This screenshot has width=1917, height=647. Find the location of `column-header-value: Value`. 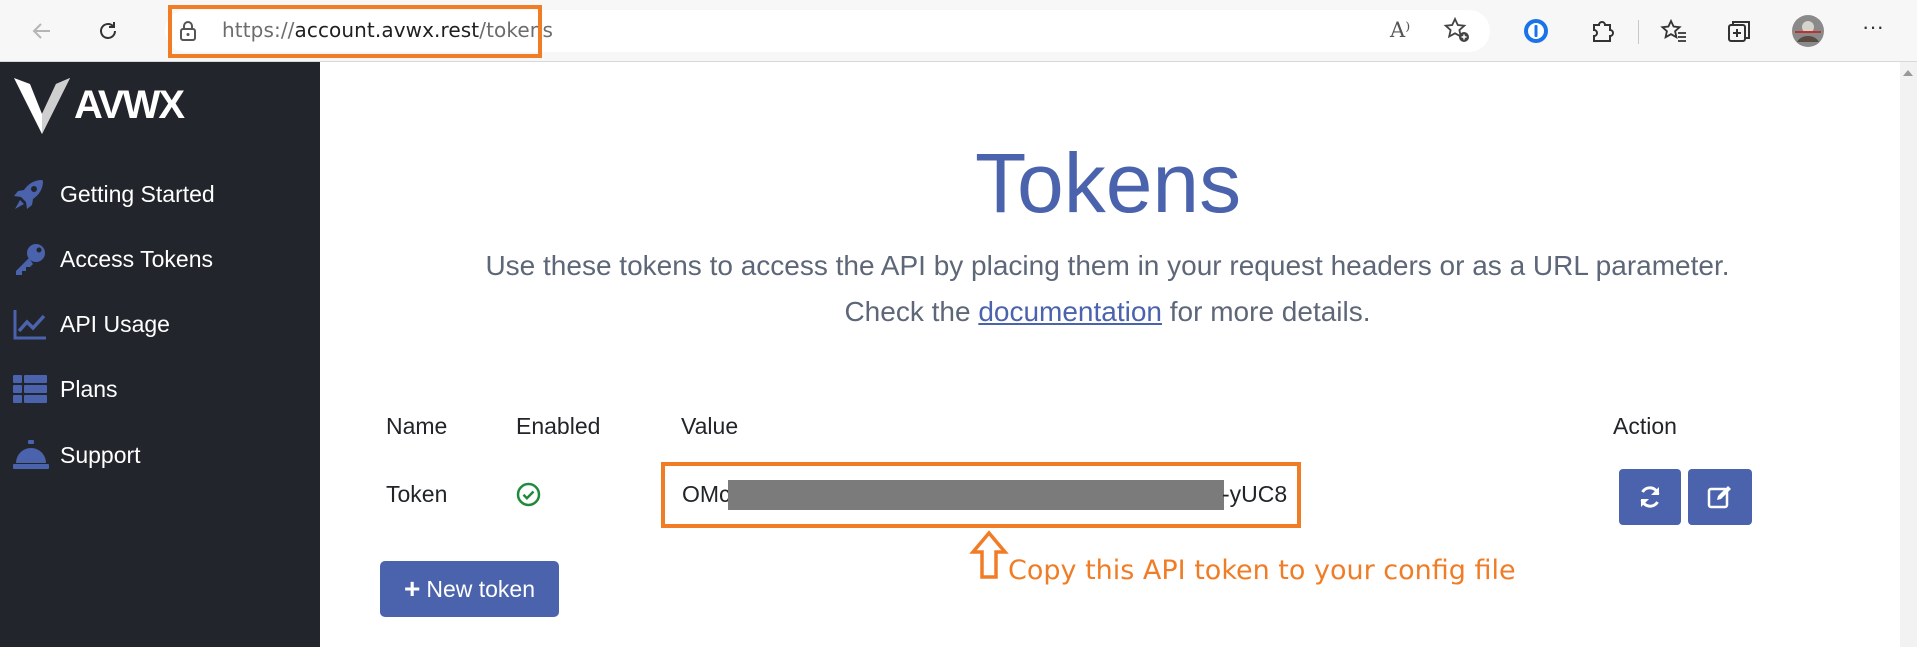

column-header-value: Value is located at coordinates (710, 426).